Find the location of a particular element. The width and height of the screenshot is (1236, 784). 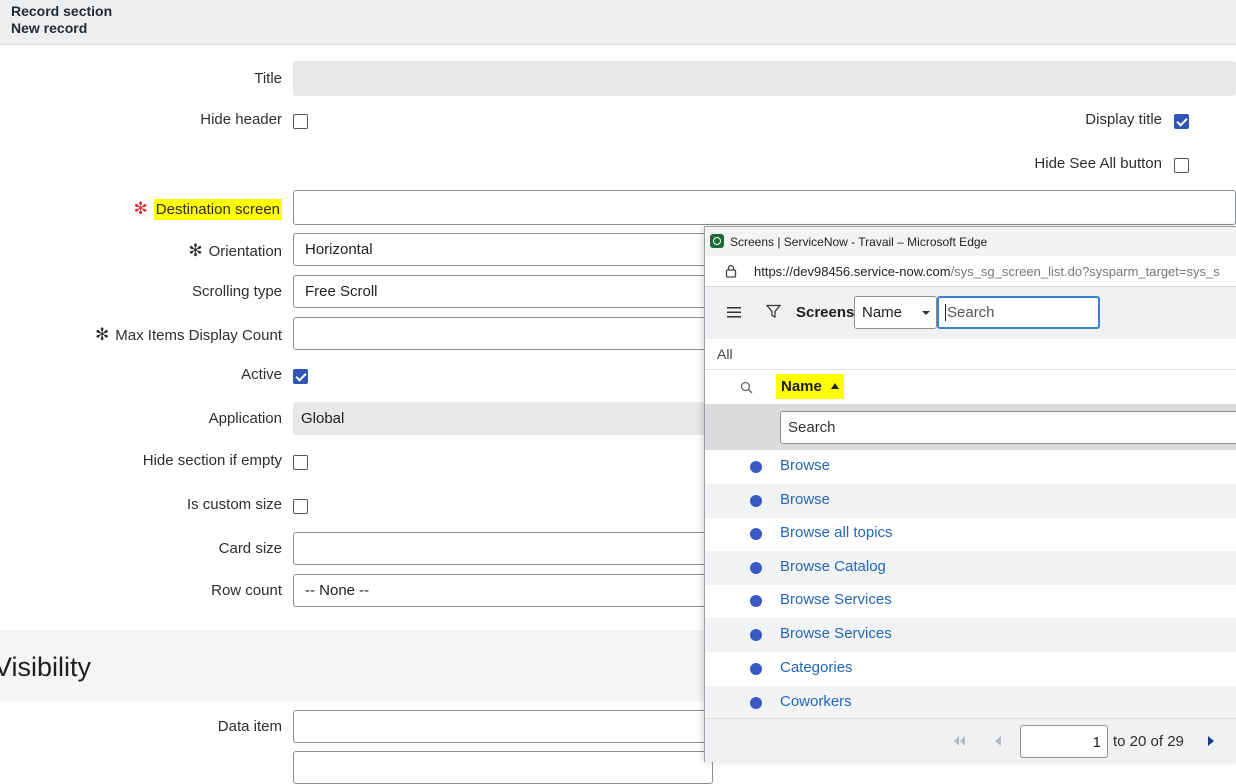

list-item: Categories is located at coordinates (970, 669).